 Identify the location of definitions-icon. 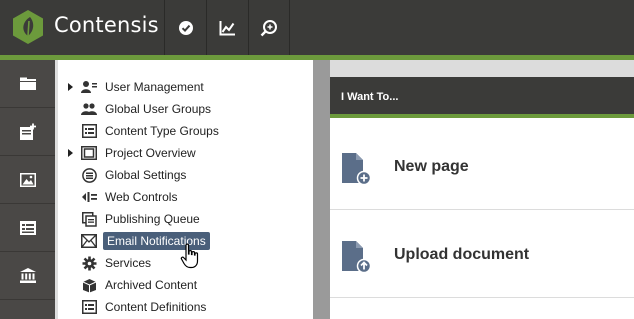
(89, 307).